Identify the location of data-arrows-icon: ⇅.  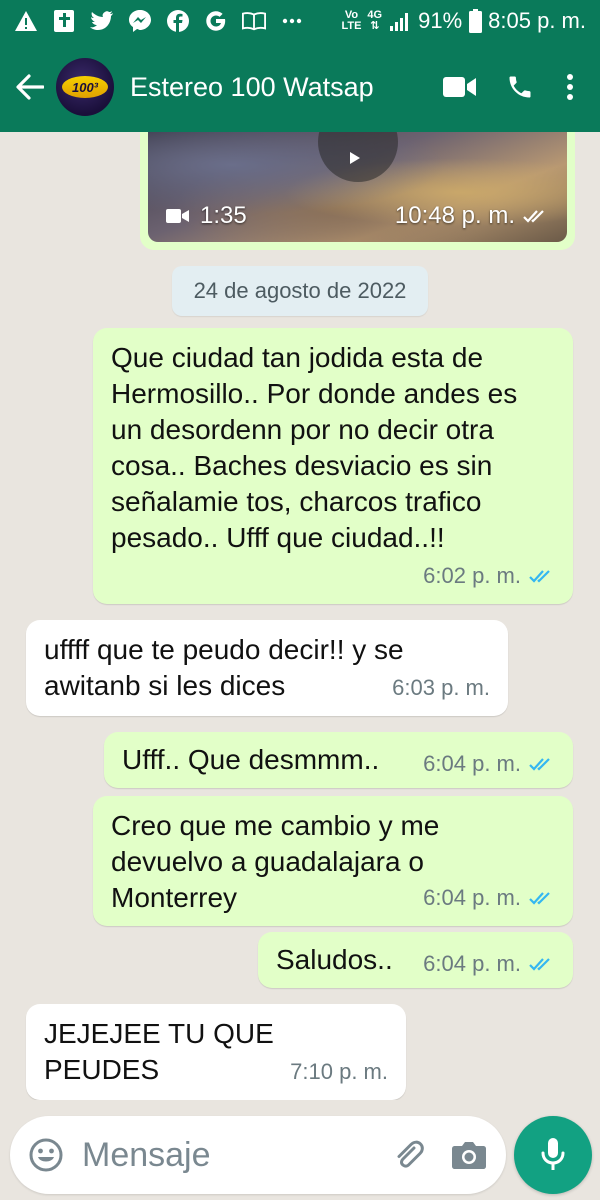
(375, 26).